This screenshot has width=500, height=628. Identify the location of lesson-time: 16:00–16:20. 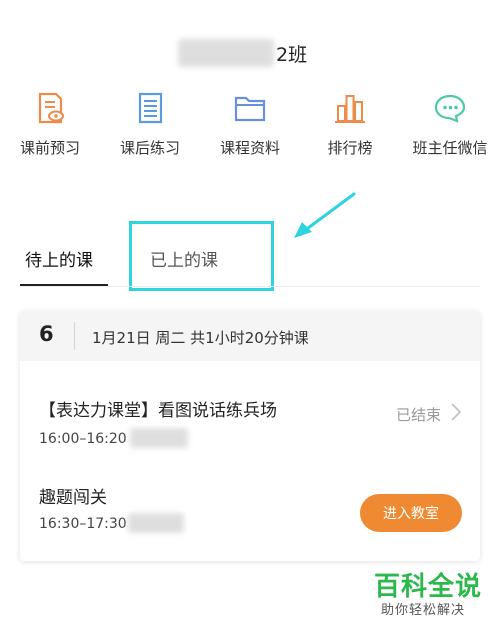
(83, 439).